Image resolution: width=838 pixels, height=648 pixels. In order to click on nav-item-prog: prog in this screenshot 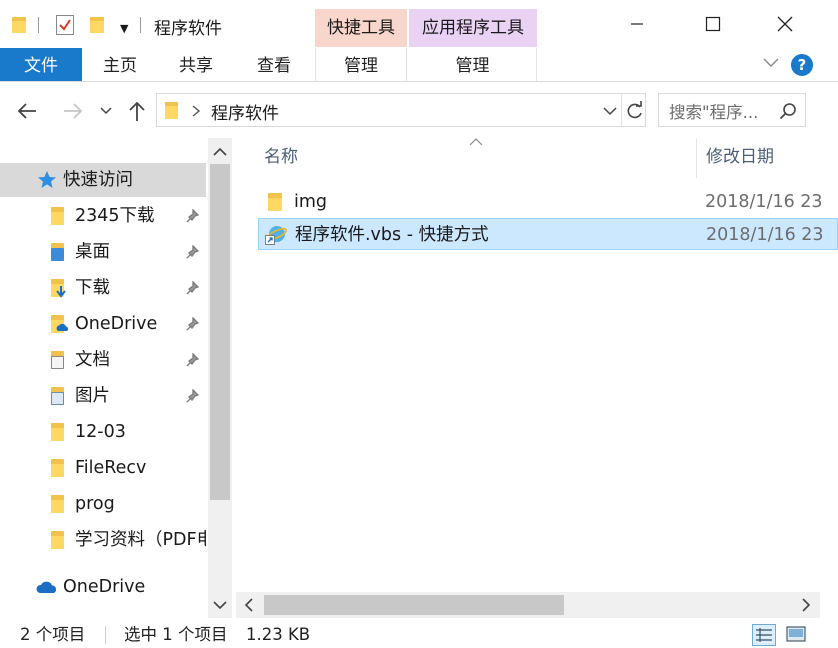, I will do `click(103, 504)`.